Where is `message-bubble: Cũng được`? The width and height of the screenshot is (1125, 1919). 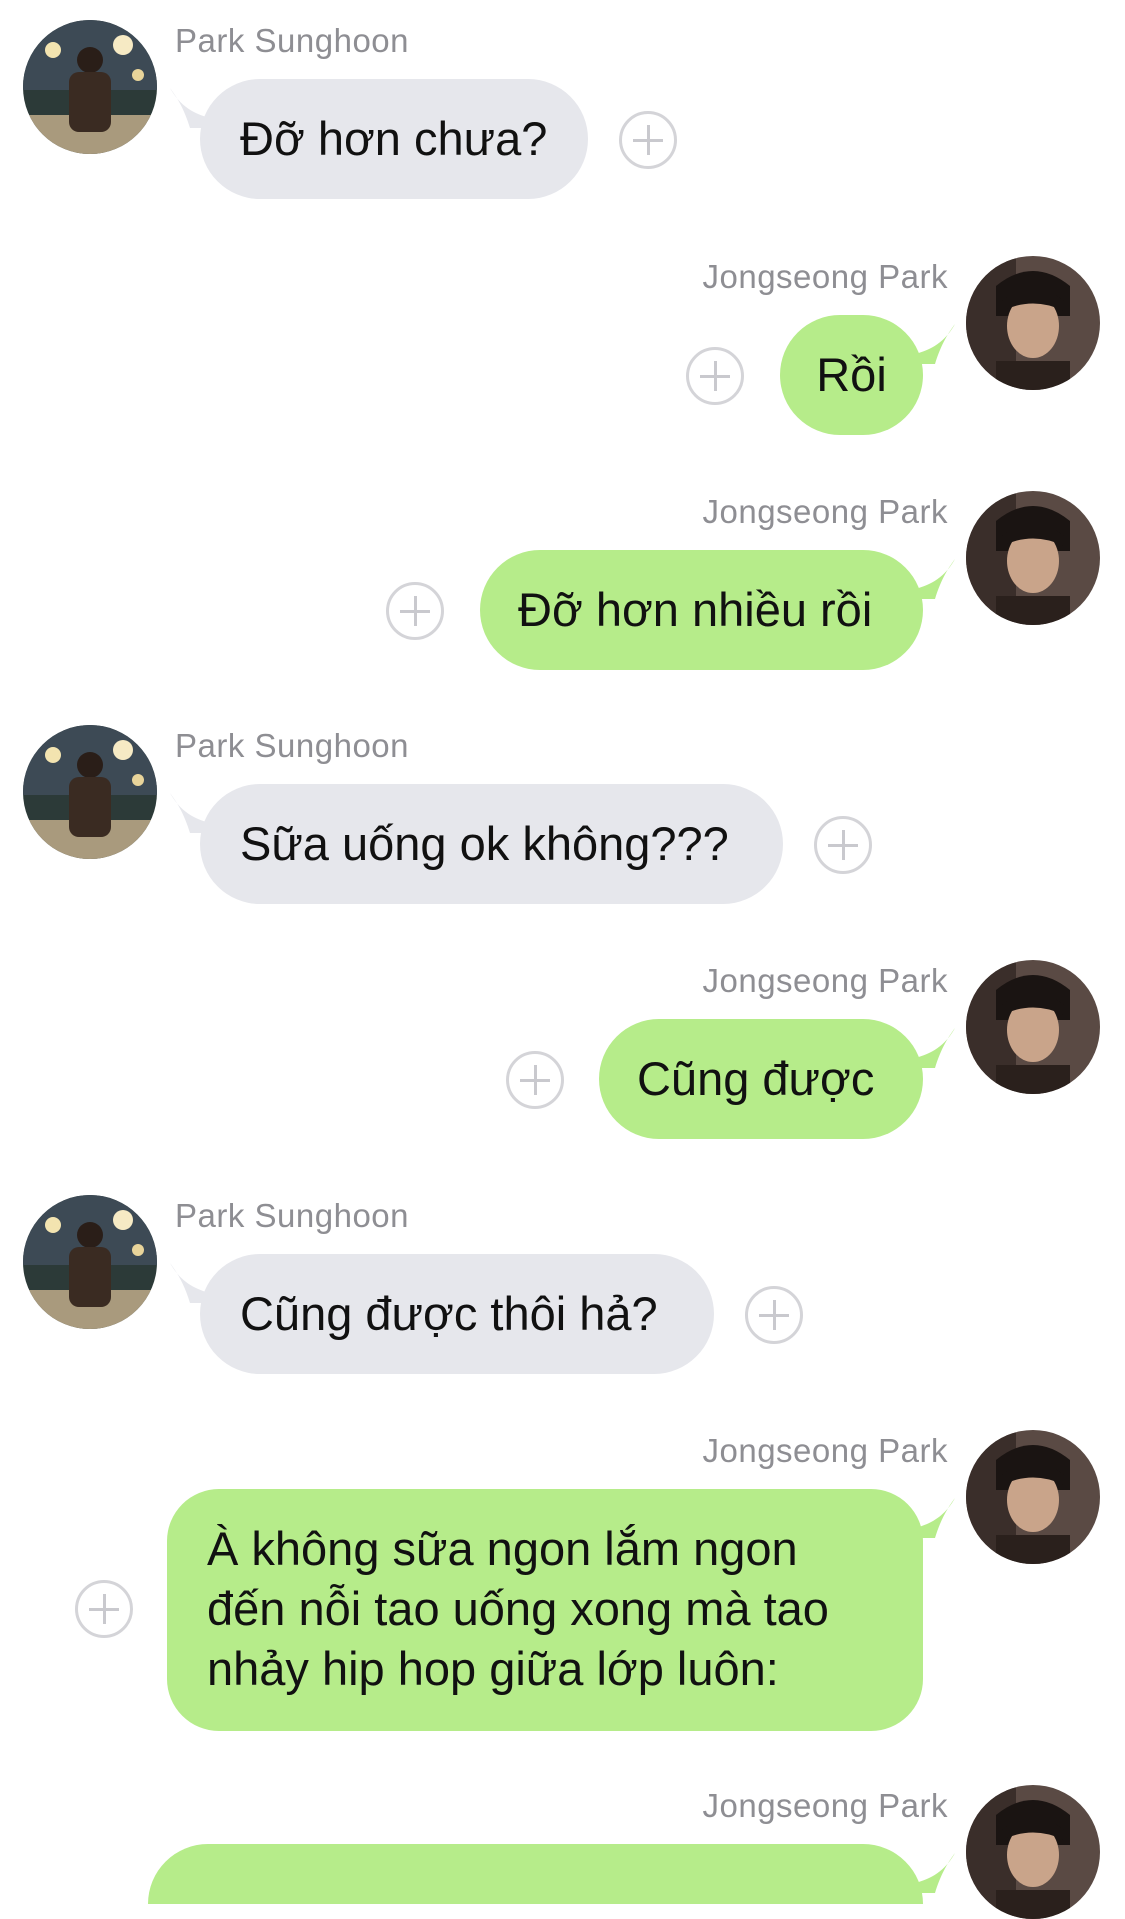 message-bubble: Cũng được is located at coordinates (761, 1079).